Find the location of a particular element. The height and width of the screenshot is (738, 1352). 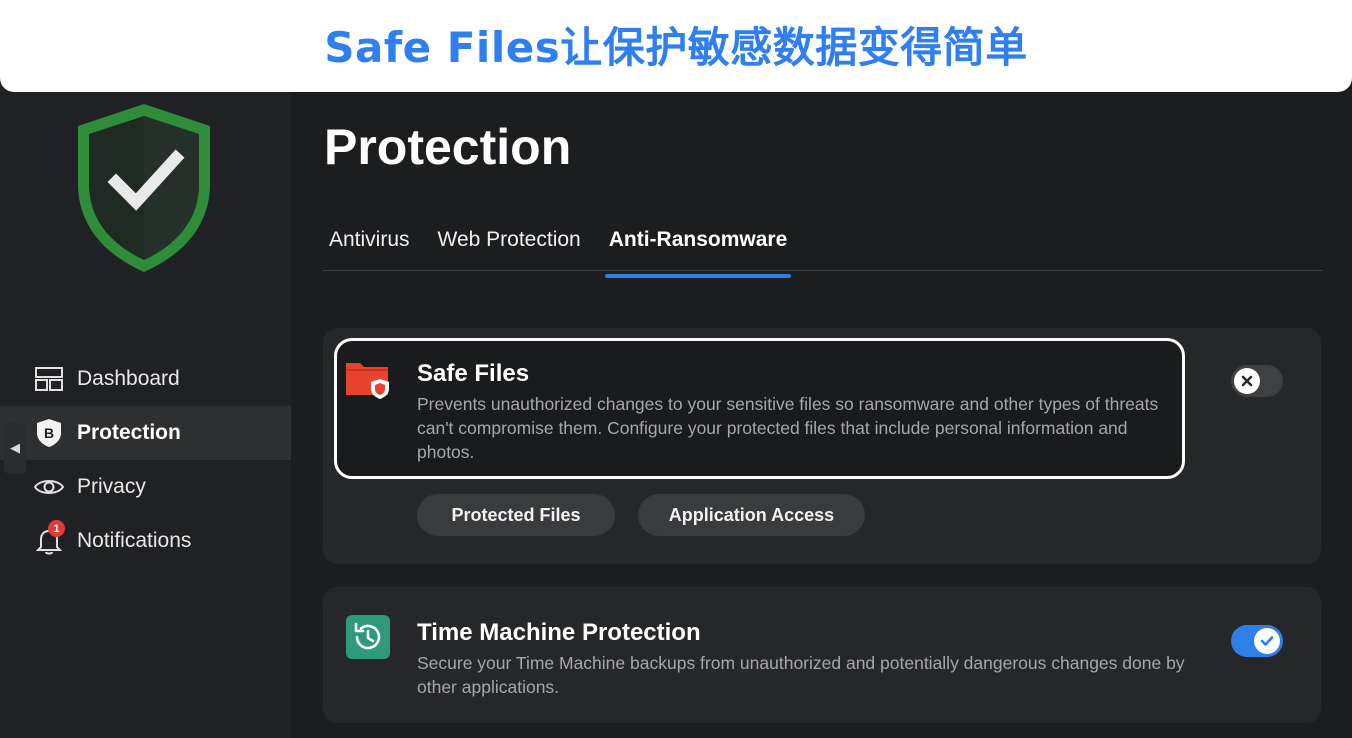

time-machine-toggle is located at coordinates (1257, 641).